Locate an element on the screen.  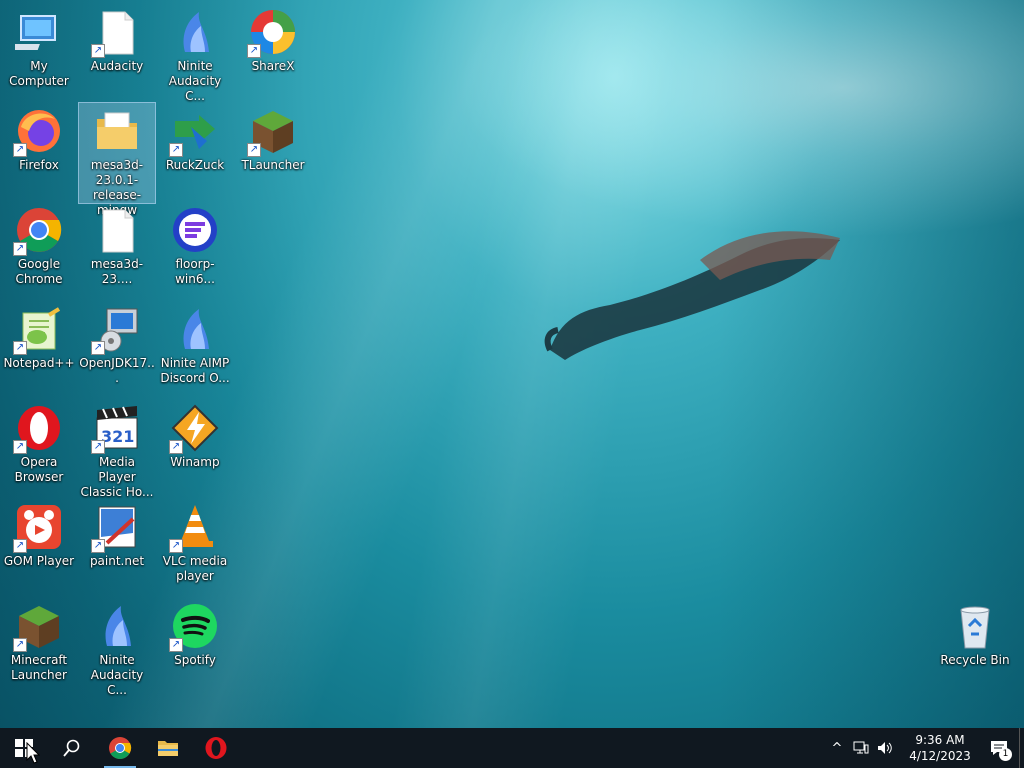
clock-date: 4/12/2023 is located at coordinates (940, 756).